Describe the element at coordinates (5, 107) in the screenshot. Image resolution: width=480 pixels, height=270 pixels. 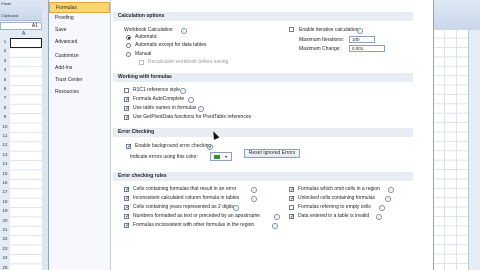
I see `row-header: 8` at that location.